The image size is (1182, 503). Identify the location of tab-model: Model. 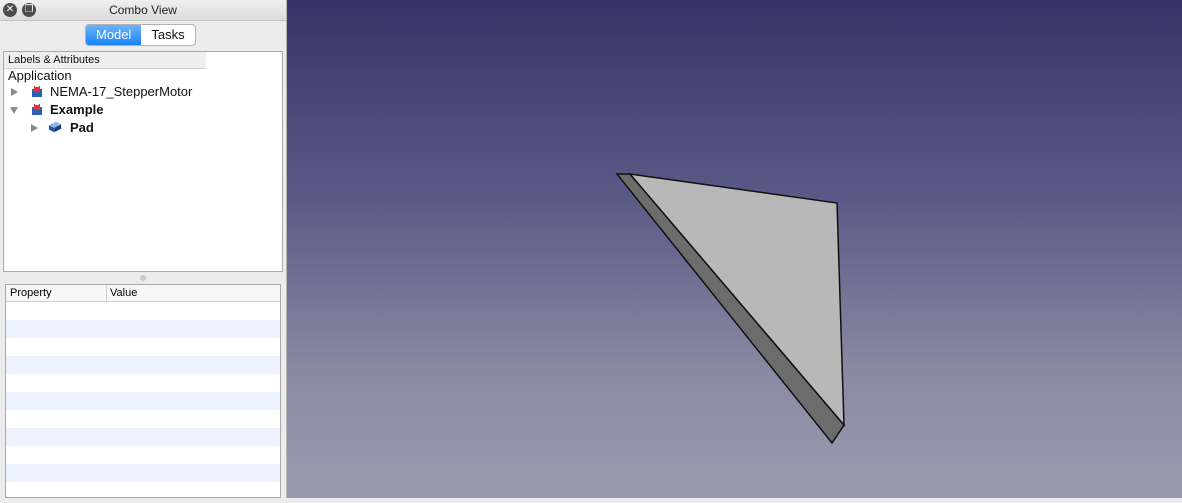
(114, 35).